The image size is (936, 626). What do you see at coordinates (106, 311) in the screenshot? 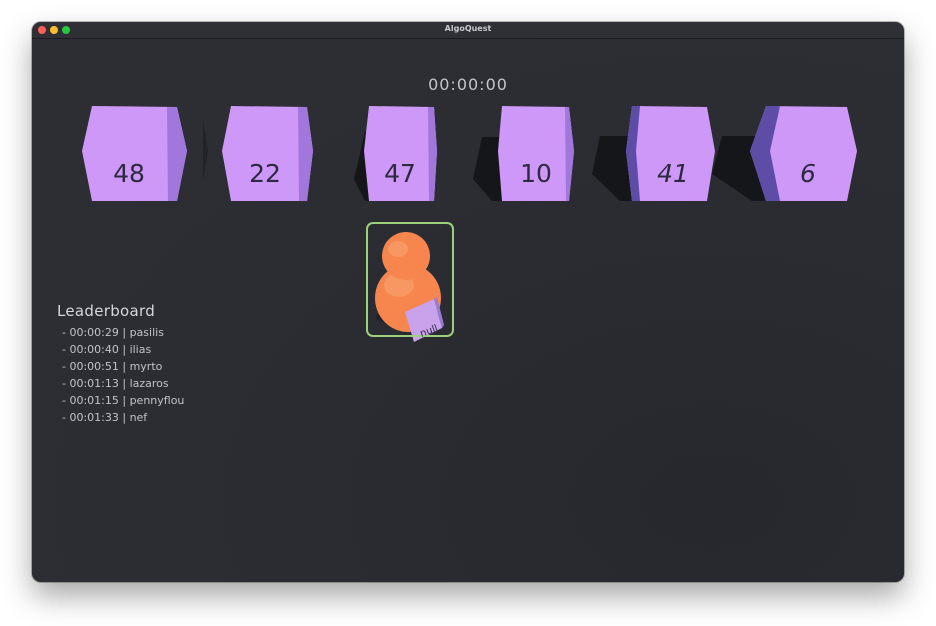
I see `leaderboard-title: Leaderboard` at bounding box center [106, 311].